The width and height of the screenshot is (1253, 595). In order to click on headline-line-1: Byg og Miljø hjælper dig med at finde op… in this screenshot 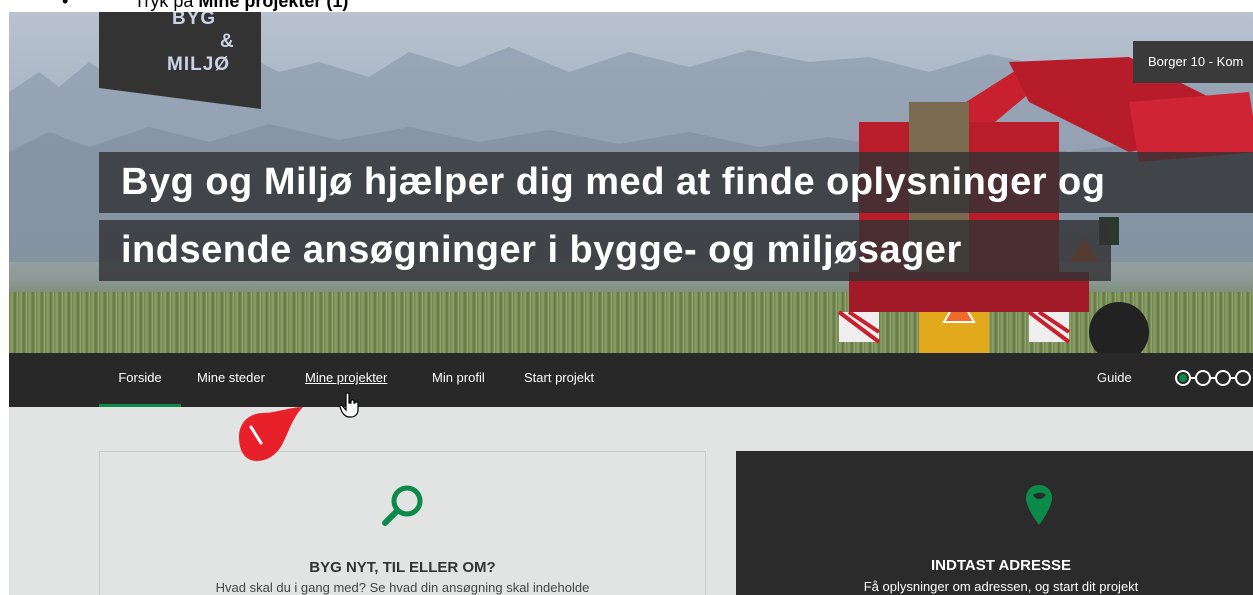, I will do `click(676, 182)`.